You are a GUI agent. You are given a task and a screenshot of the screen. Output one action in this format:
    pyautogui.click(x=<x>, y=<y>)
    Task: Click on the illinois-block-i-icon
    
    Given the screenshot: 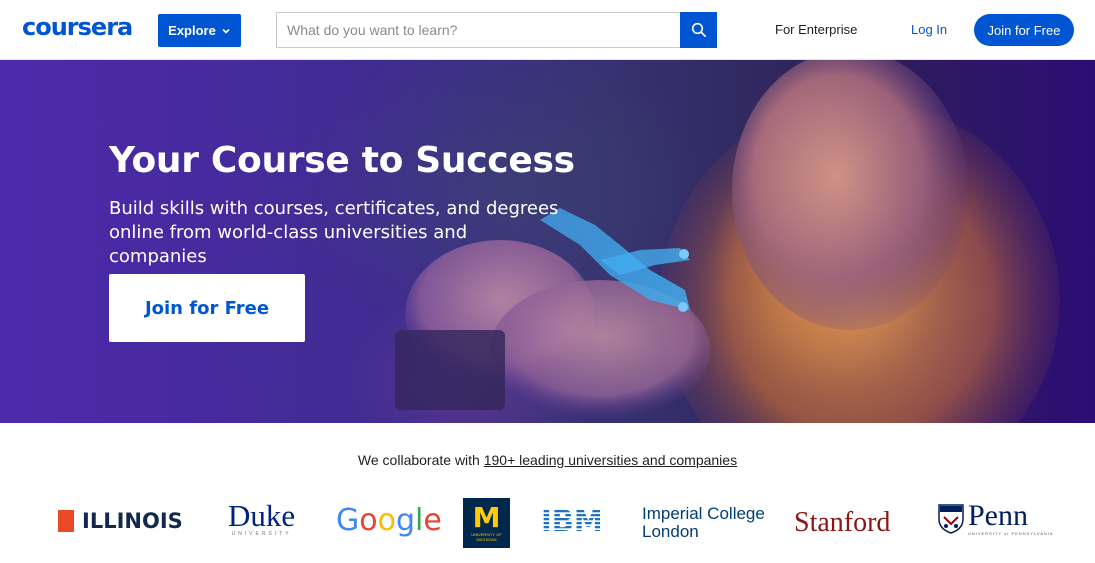 What is the action you would take?
    pyautogui.click(x=66, y=521)
    